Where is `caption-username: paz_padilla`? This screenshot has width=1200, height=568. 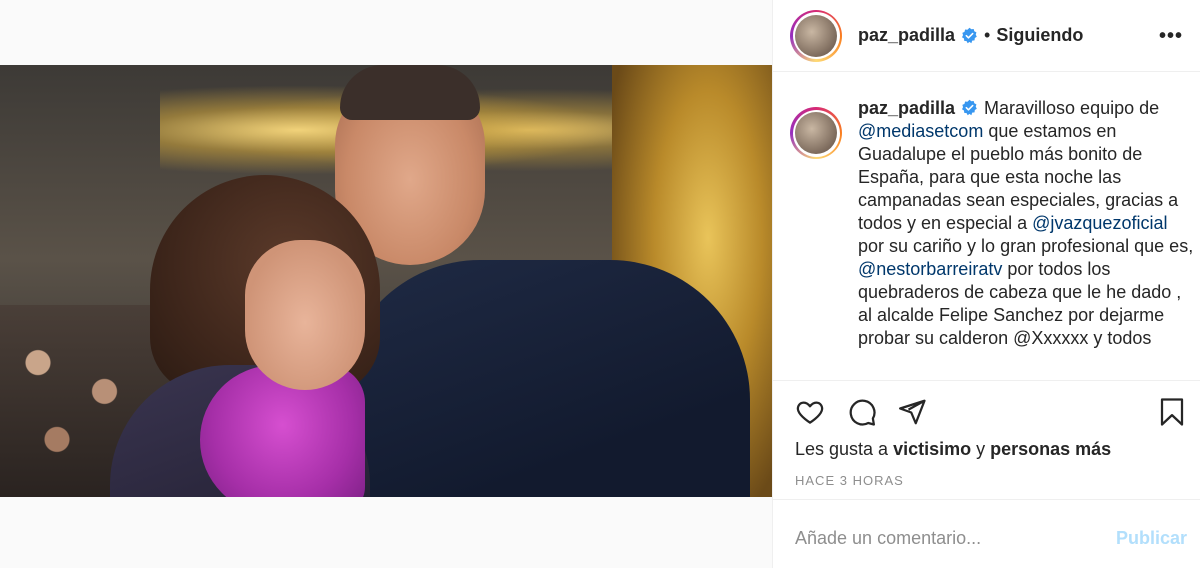
caption-username: paz_padilla is located at coordinates (906, 108).